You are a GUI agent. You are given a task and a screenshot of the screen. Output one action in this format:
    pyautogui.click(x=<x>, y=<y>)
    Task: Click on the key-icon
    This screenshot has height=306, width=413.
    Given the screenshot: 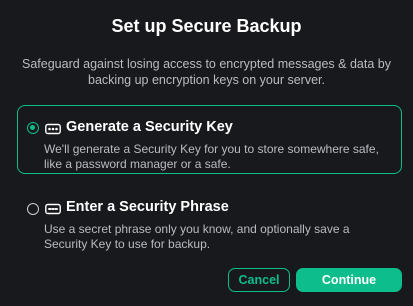 What is the action you would take?
    pyautogui.click(x=53, y=128)
    